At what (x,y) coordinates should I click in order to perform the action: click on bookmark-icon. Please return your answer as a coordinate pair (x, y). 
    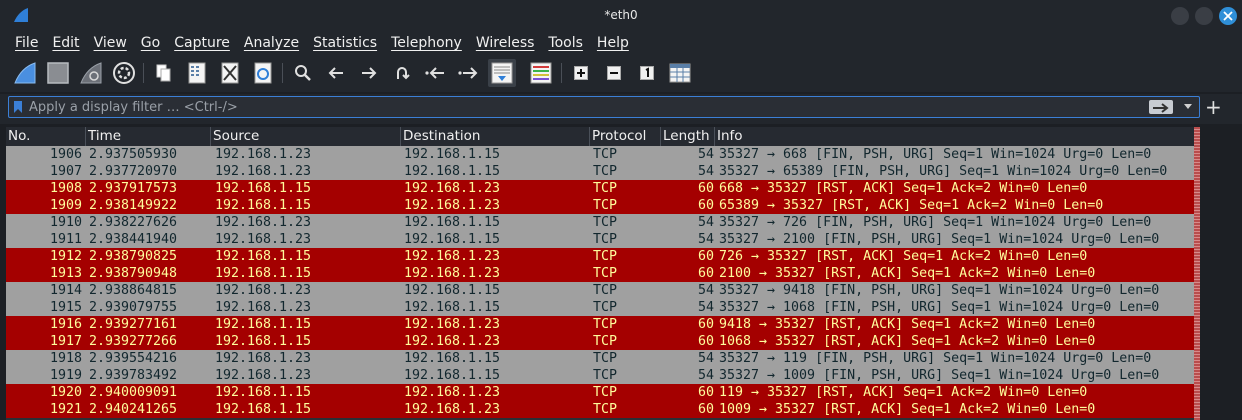
    Looking at the image, I should click on (18, 107).